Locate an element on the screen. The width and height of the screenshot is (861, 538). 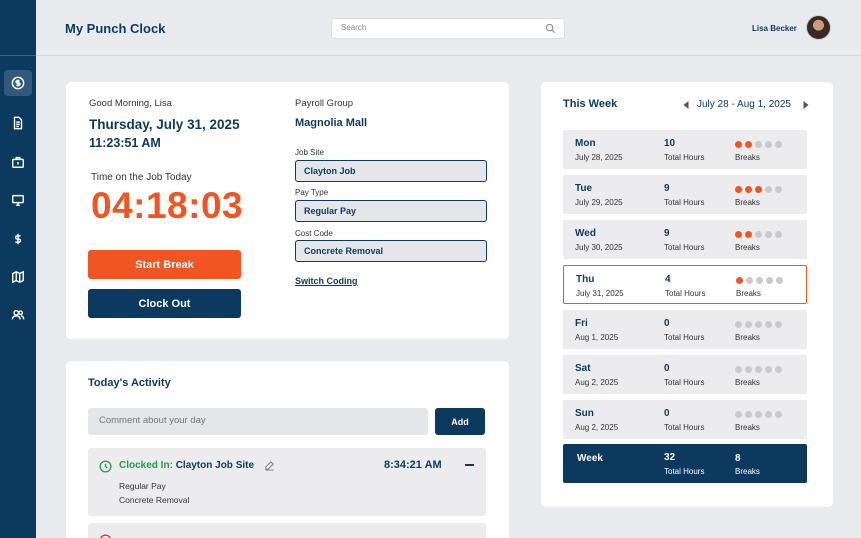
week-total-hours-label: Total Hours is located at coordinates (684, 471).